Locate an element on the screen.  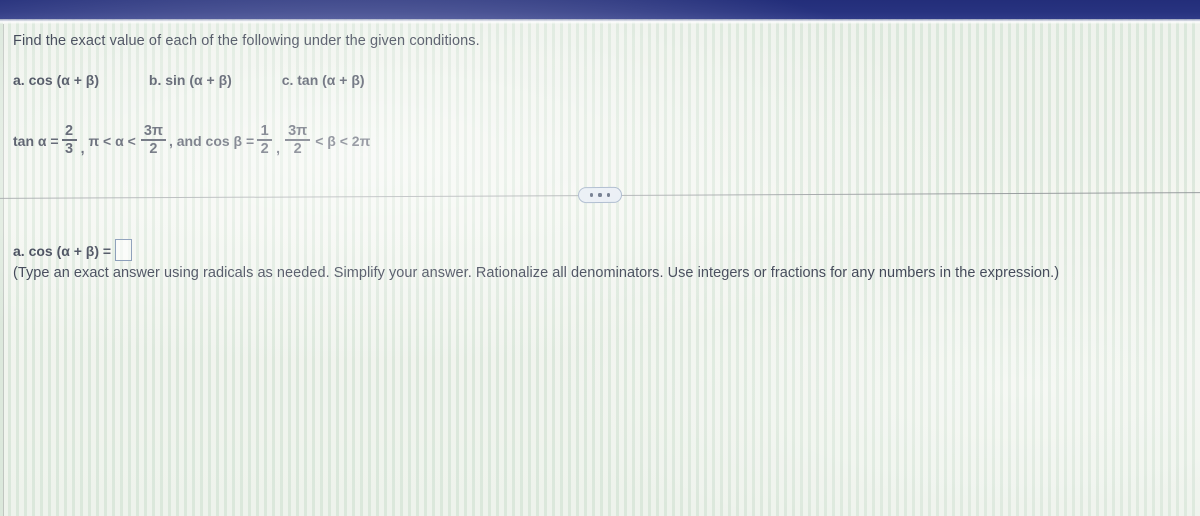
problem-part-a: a. cos (α + β) is located at coordinates (56, 80).